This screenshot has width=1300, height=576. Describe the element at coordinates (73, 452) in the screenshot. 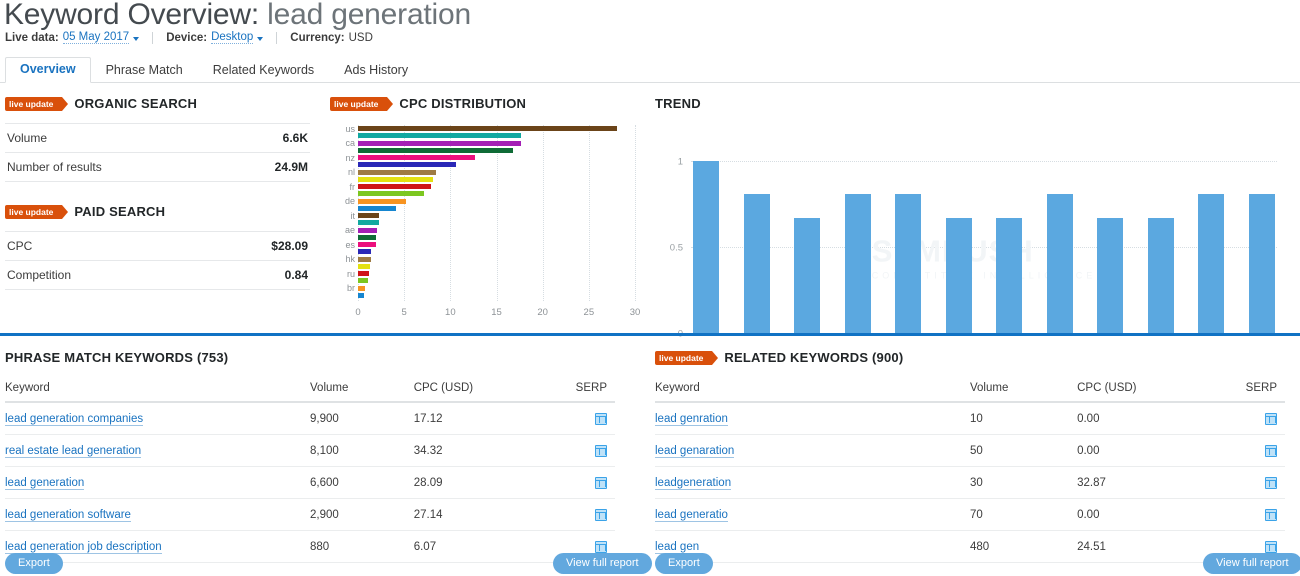

I see `keyword-link: real estate lead generation` at that location.